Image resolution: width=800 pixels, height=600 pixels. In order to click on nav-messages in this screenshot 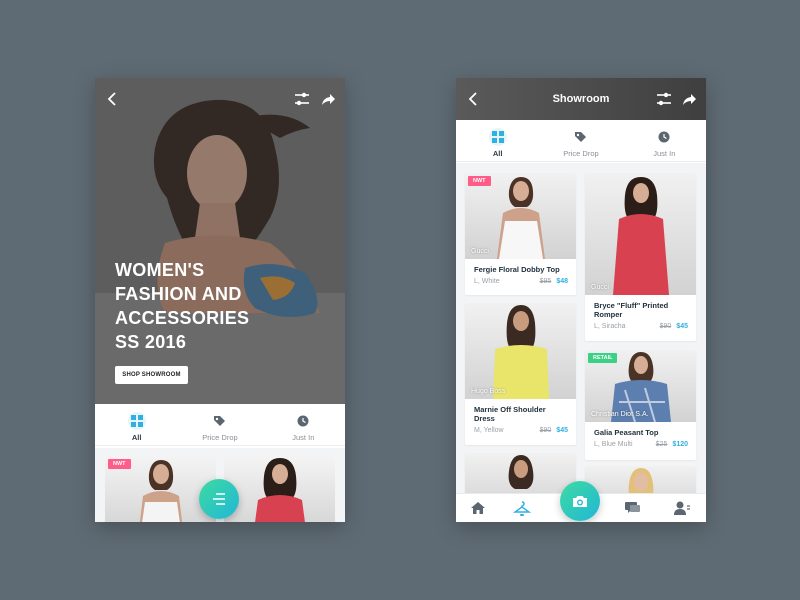, I will do `click(632, 508)`.